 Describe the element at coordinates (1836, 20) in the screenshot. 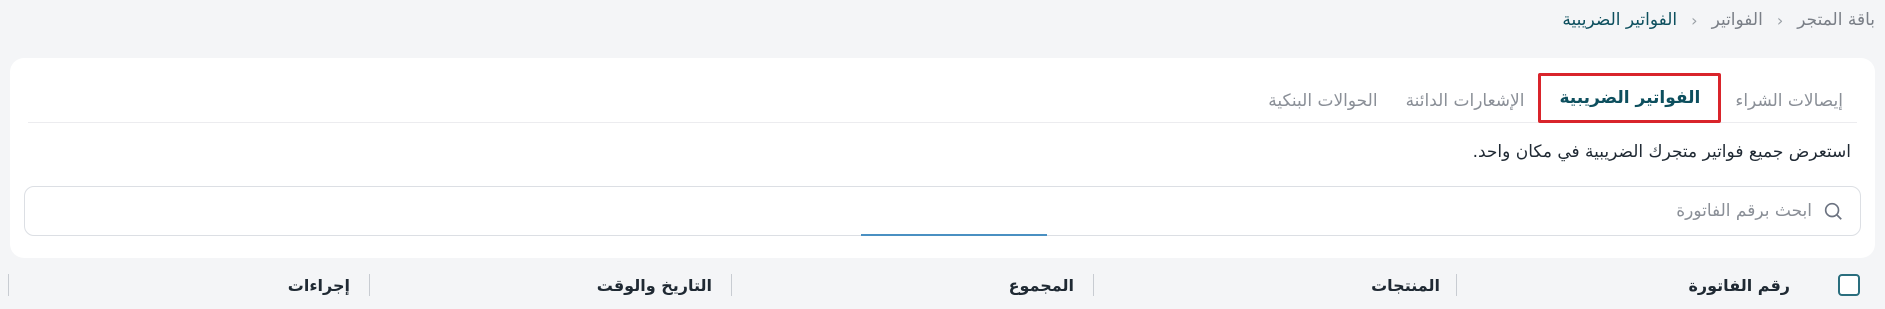

I see `breadcrumb-item-store-plan: باقة المتجر` at that location.